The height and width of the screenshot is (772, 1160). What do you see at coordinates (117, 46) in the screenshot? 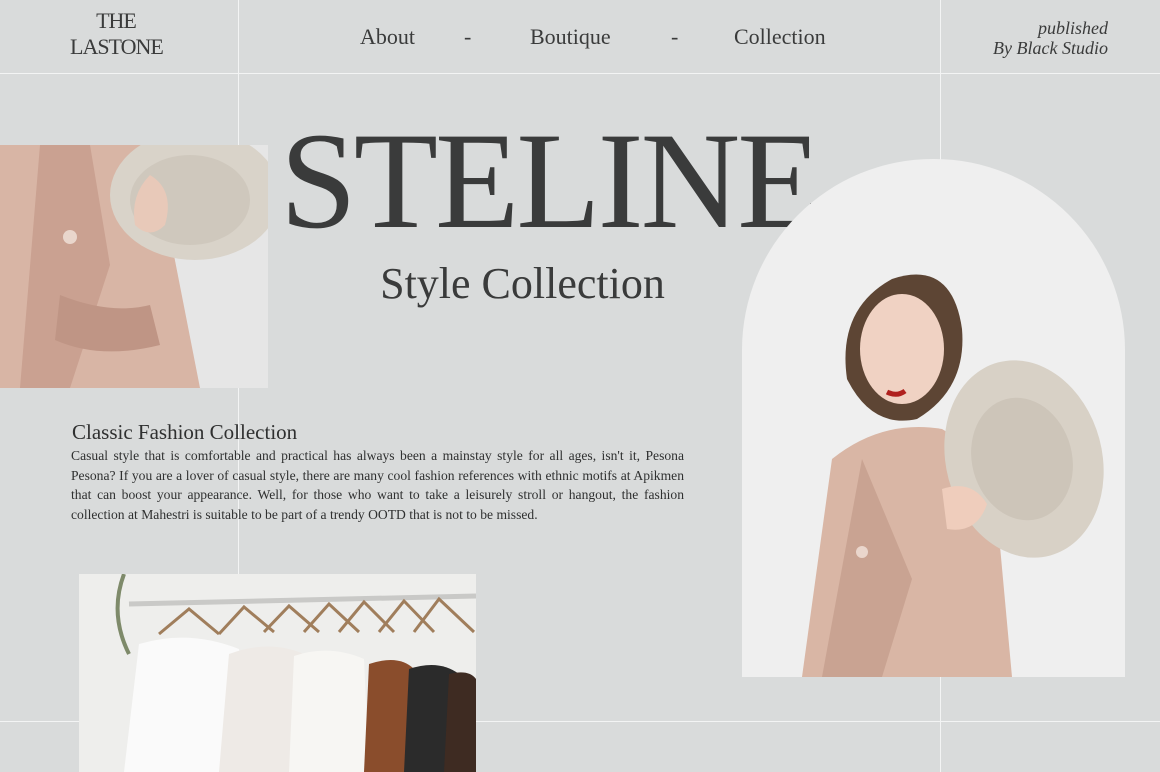
I see `logo-line-2: LASTONE` at bounding box center [117, 46].